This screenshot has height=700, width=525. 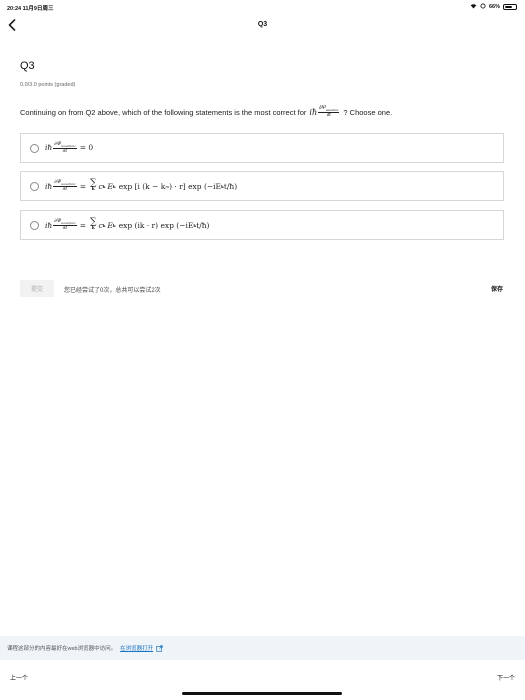 I want to click on prompt-suffix: ? Choose one., so click(x=368, y=112).